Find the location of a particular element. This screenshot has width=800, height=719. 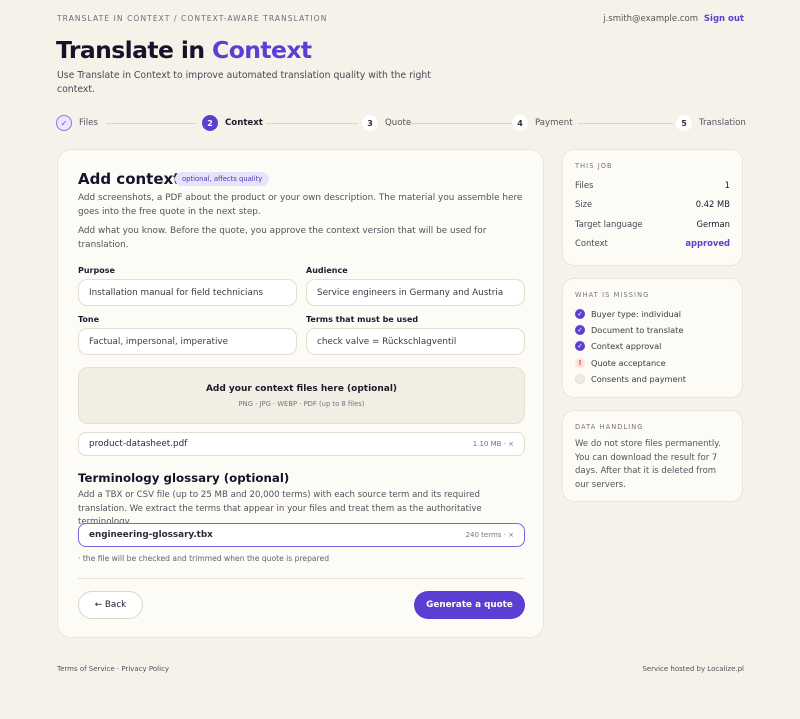

title-part-1: Translate in is located at coordinates (134, 50).